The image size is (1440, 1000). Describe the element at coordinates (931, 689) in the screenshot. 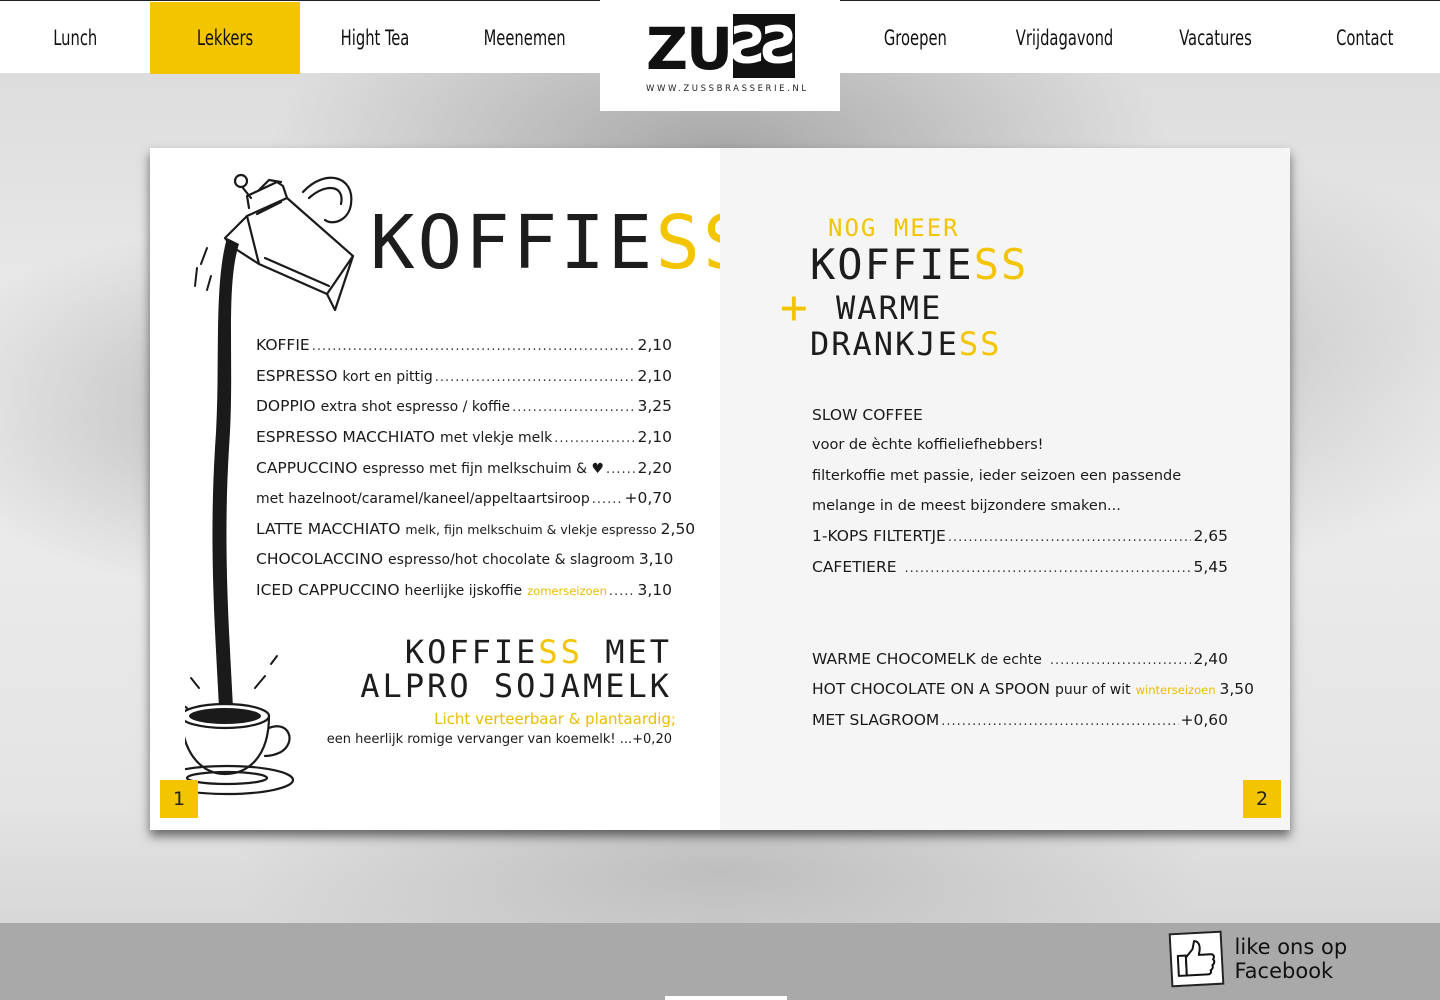

I see `item-name: HOT CHOCOLATE ON A SPOON` at that location.